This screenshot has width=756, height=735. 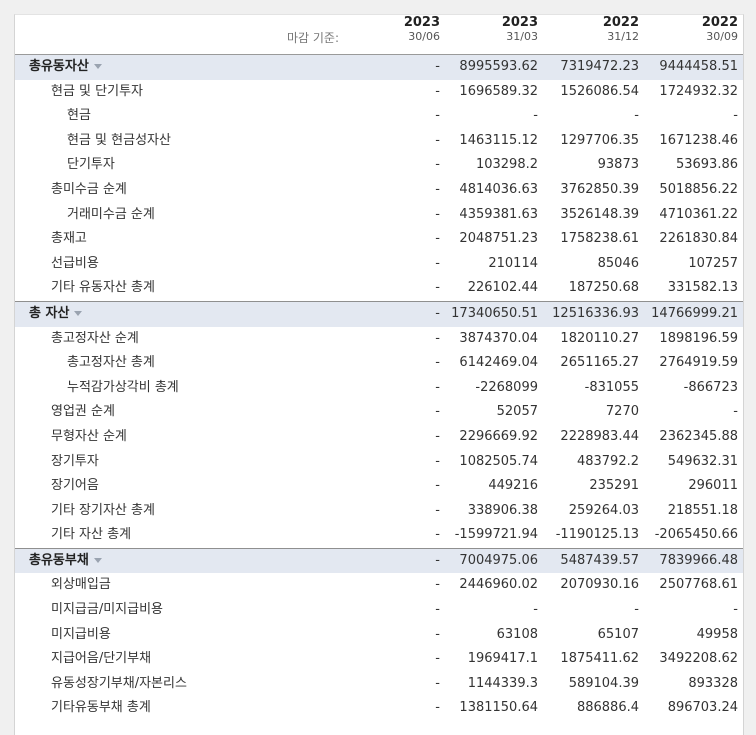 What do you see at coordinates (698, 436) in the screenshot?
I see `value-cell: 2362345.88` at bounding box center [698, 436].